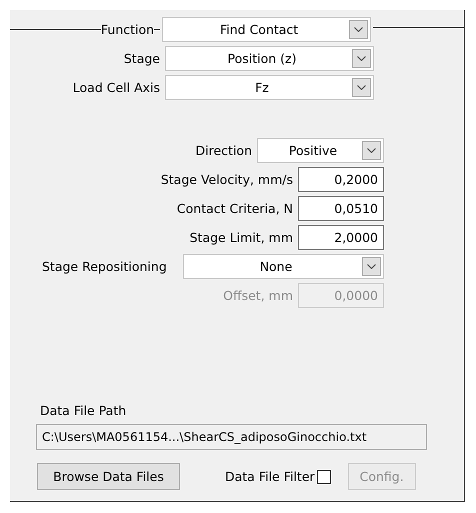 The height and width of the screenshot is (513, 476). I want to click on field-label: Direction, so click(224, 150).